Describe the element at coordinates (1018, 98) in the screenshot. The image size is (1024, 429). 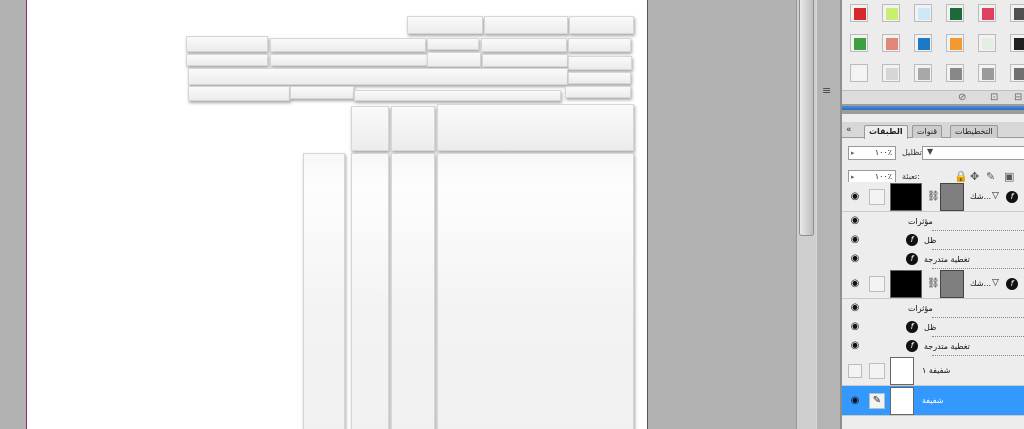
I see `options-icon: ⊟` at that location.